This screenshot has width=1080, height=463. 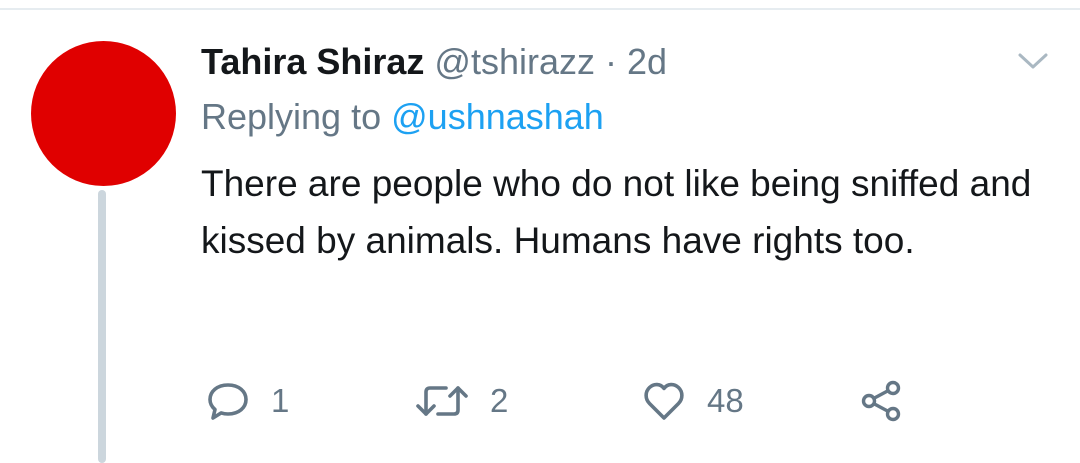 I want to click on reply-button: 1, so click(x=247, y=401).